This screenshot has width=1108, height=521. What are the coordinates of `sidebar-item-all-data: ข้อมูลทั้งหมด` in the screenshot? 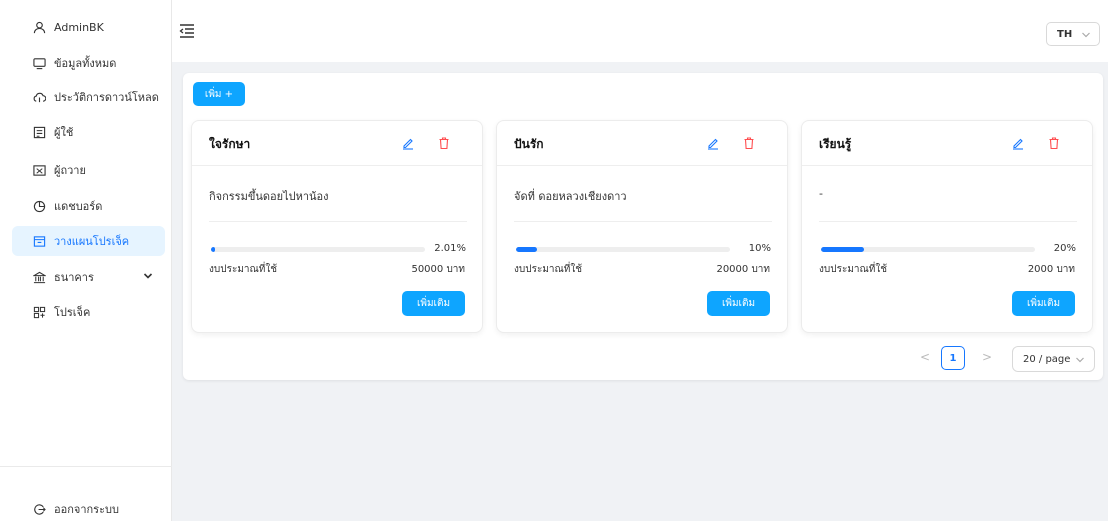 It's located at (88, 63).